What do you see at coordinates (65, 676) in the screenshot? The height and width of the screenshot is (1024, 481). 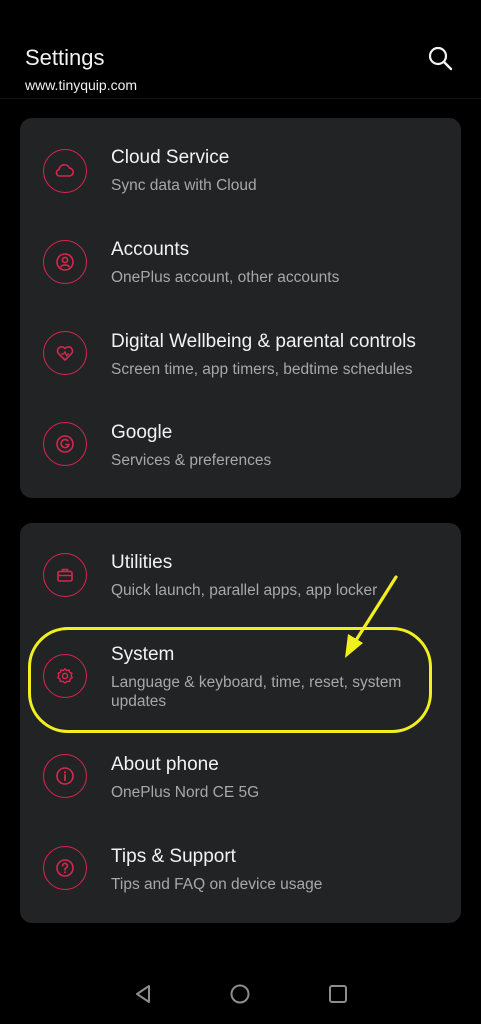 I see `gear-icon` at bounding box center [65, 676].